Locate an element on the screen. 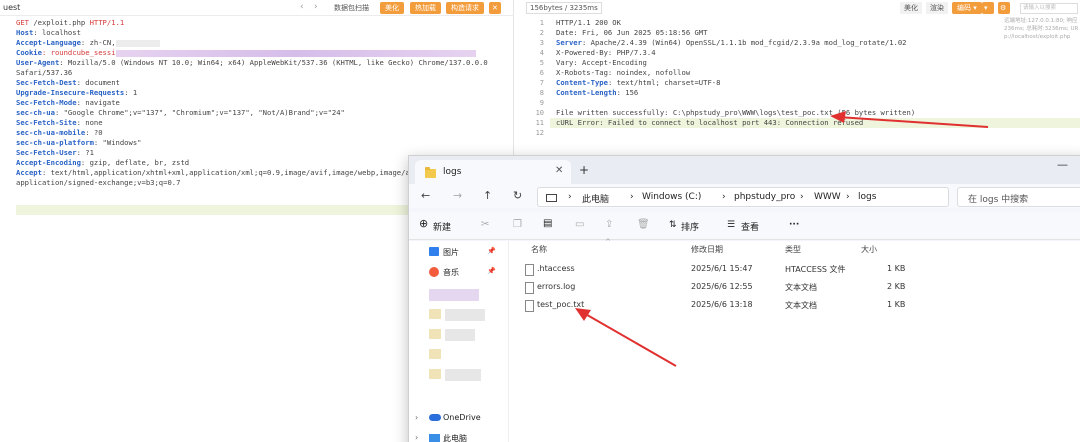  construct-request-button: 构造请求 is located at coordinates (465, 8).